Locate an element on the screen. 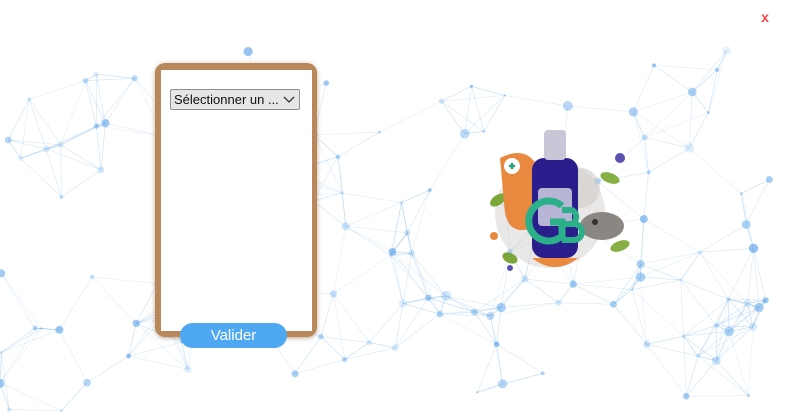 This screenshot has width=789, height=412. validate-button: Valider is located at coordinates (233, 335).